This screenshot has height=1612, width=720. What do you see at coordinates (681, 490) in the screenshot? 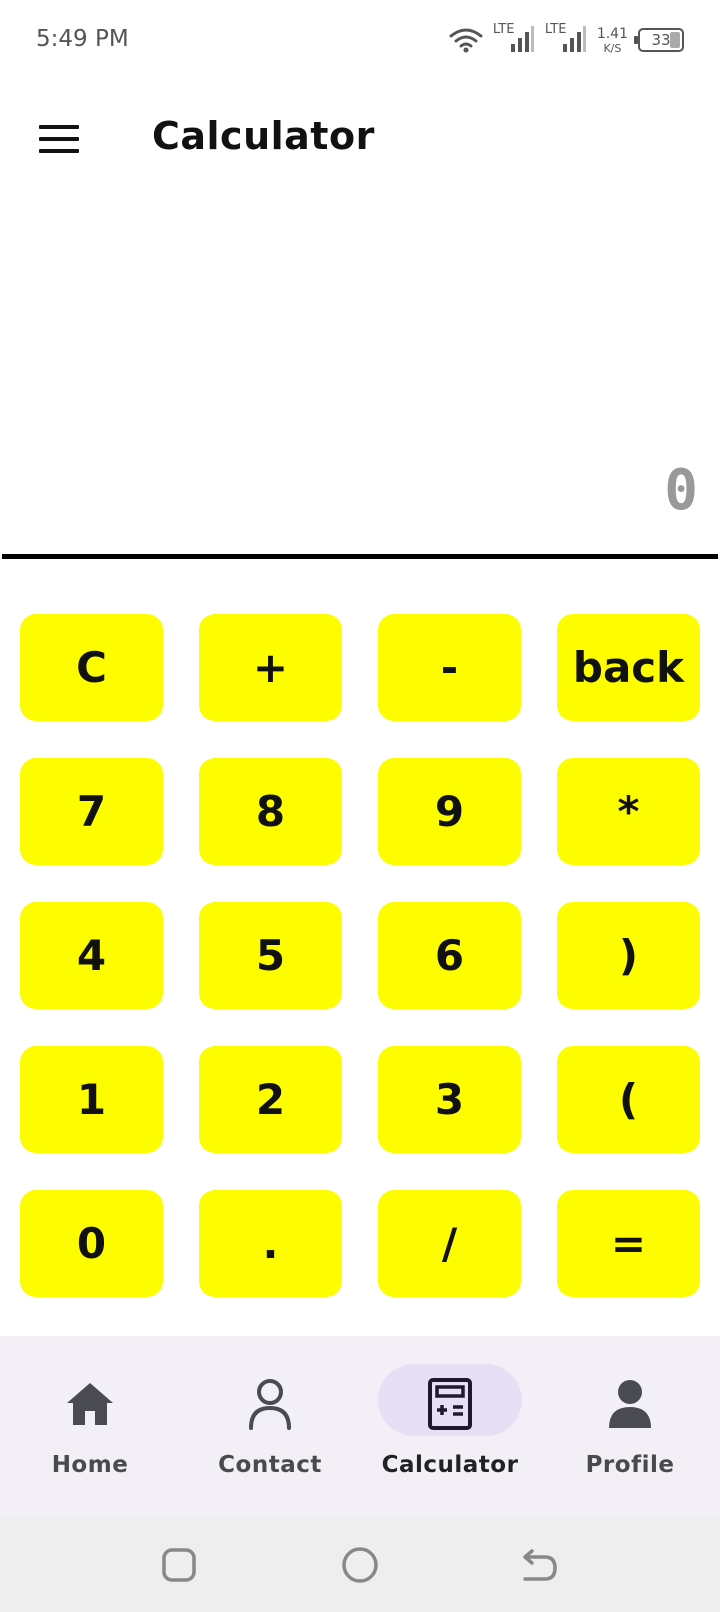
I see `display-value: 0` at bounding box center [681, 490].